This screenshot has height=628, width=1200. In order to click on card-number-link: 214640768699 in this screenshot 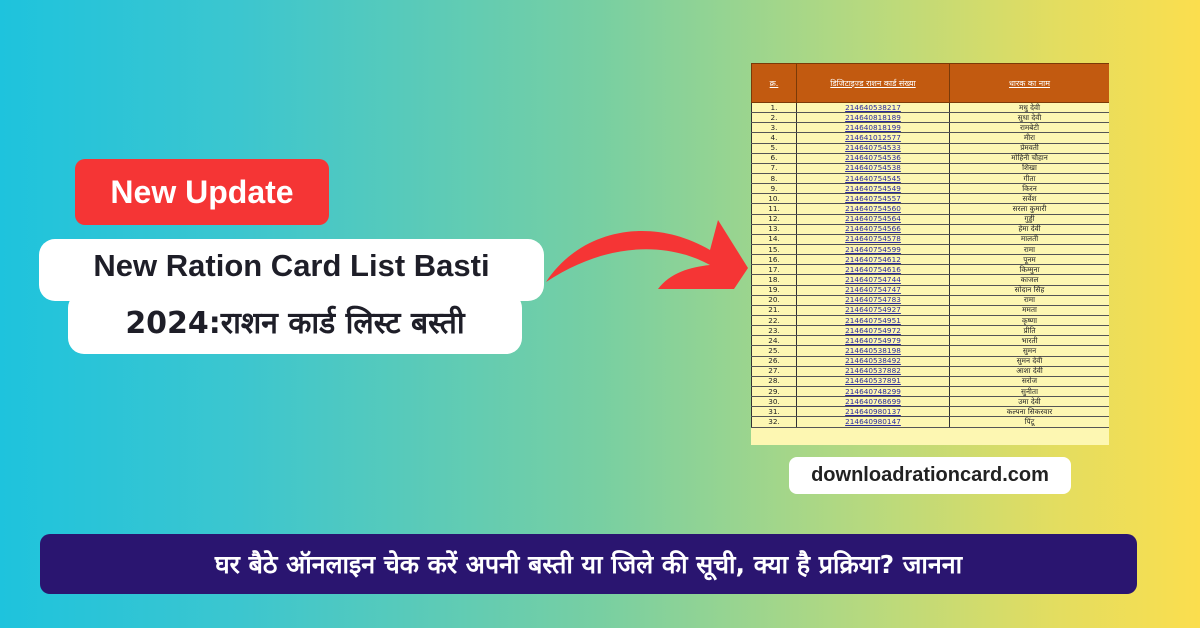, I will do `click(873, 401)`.